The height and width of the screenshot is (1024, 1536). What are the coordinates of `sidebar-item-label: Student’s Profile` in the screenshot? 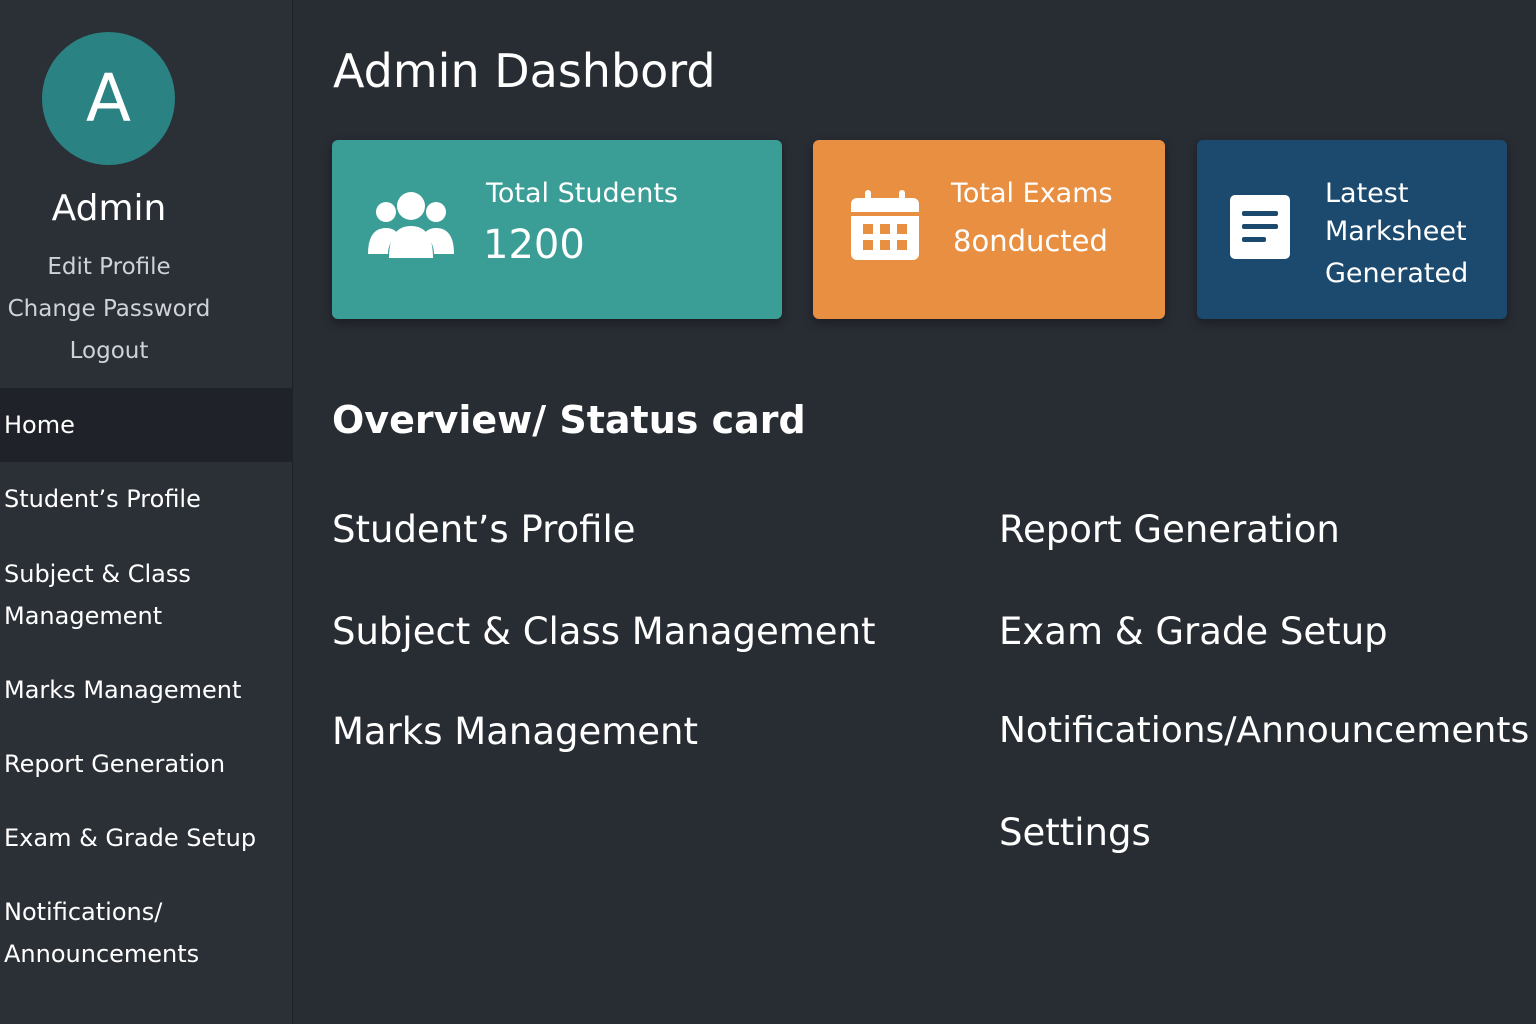 It's located at (102, 499).